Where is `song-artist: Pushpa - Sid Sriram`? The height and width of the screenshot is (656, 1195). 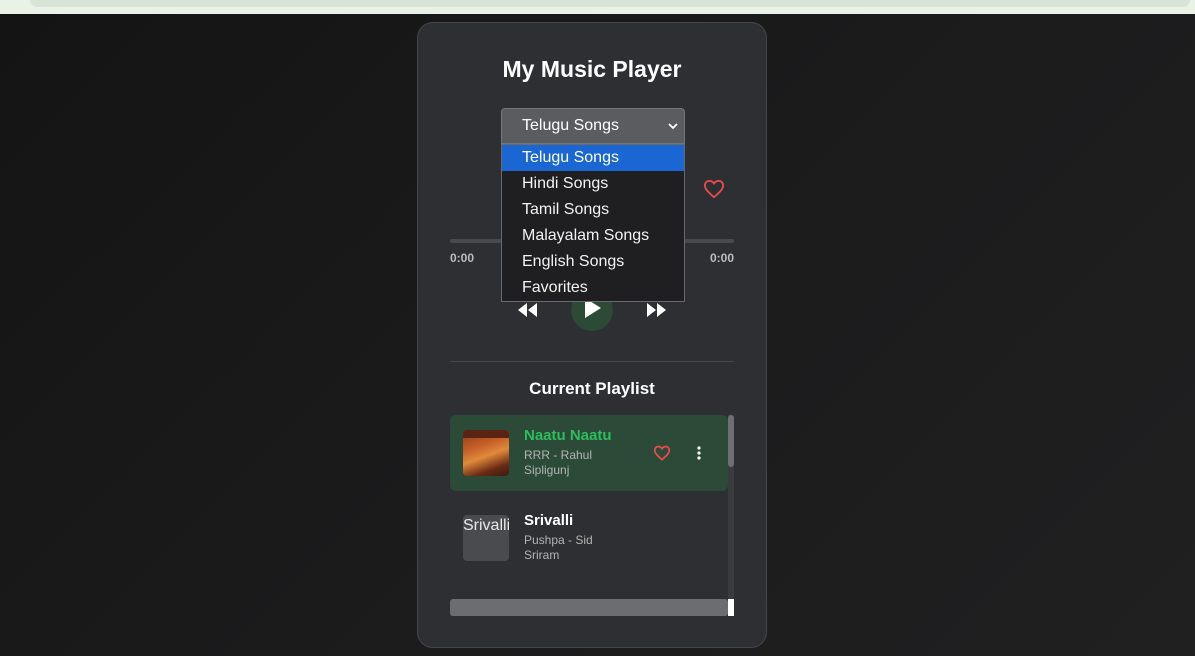 song-artist: Pushpa - Sid Sriram is located at coordinates (558, 547).